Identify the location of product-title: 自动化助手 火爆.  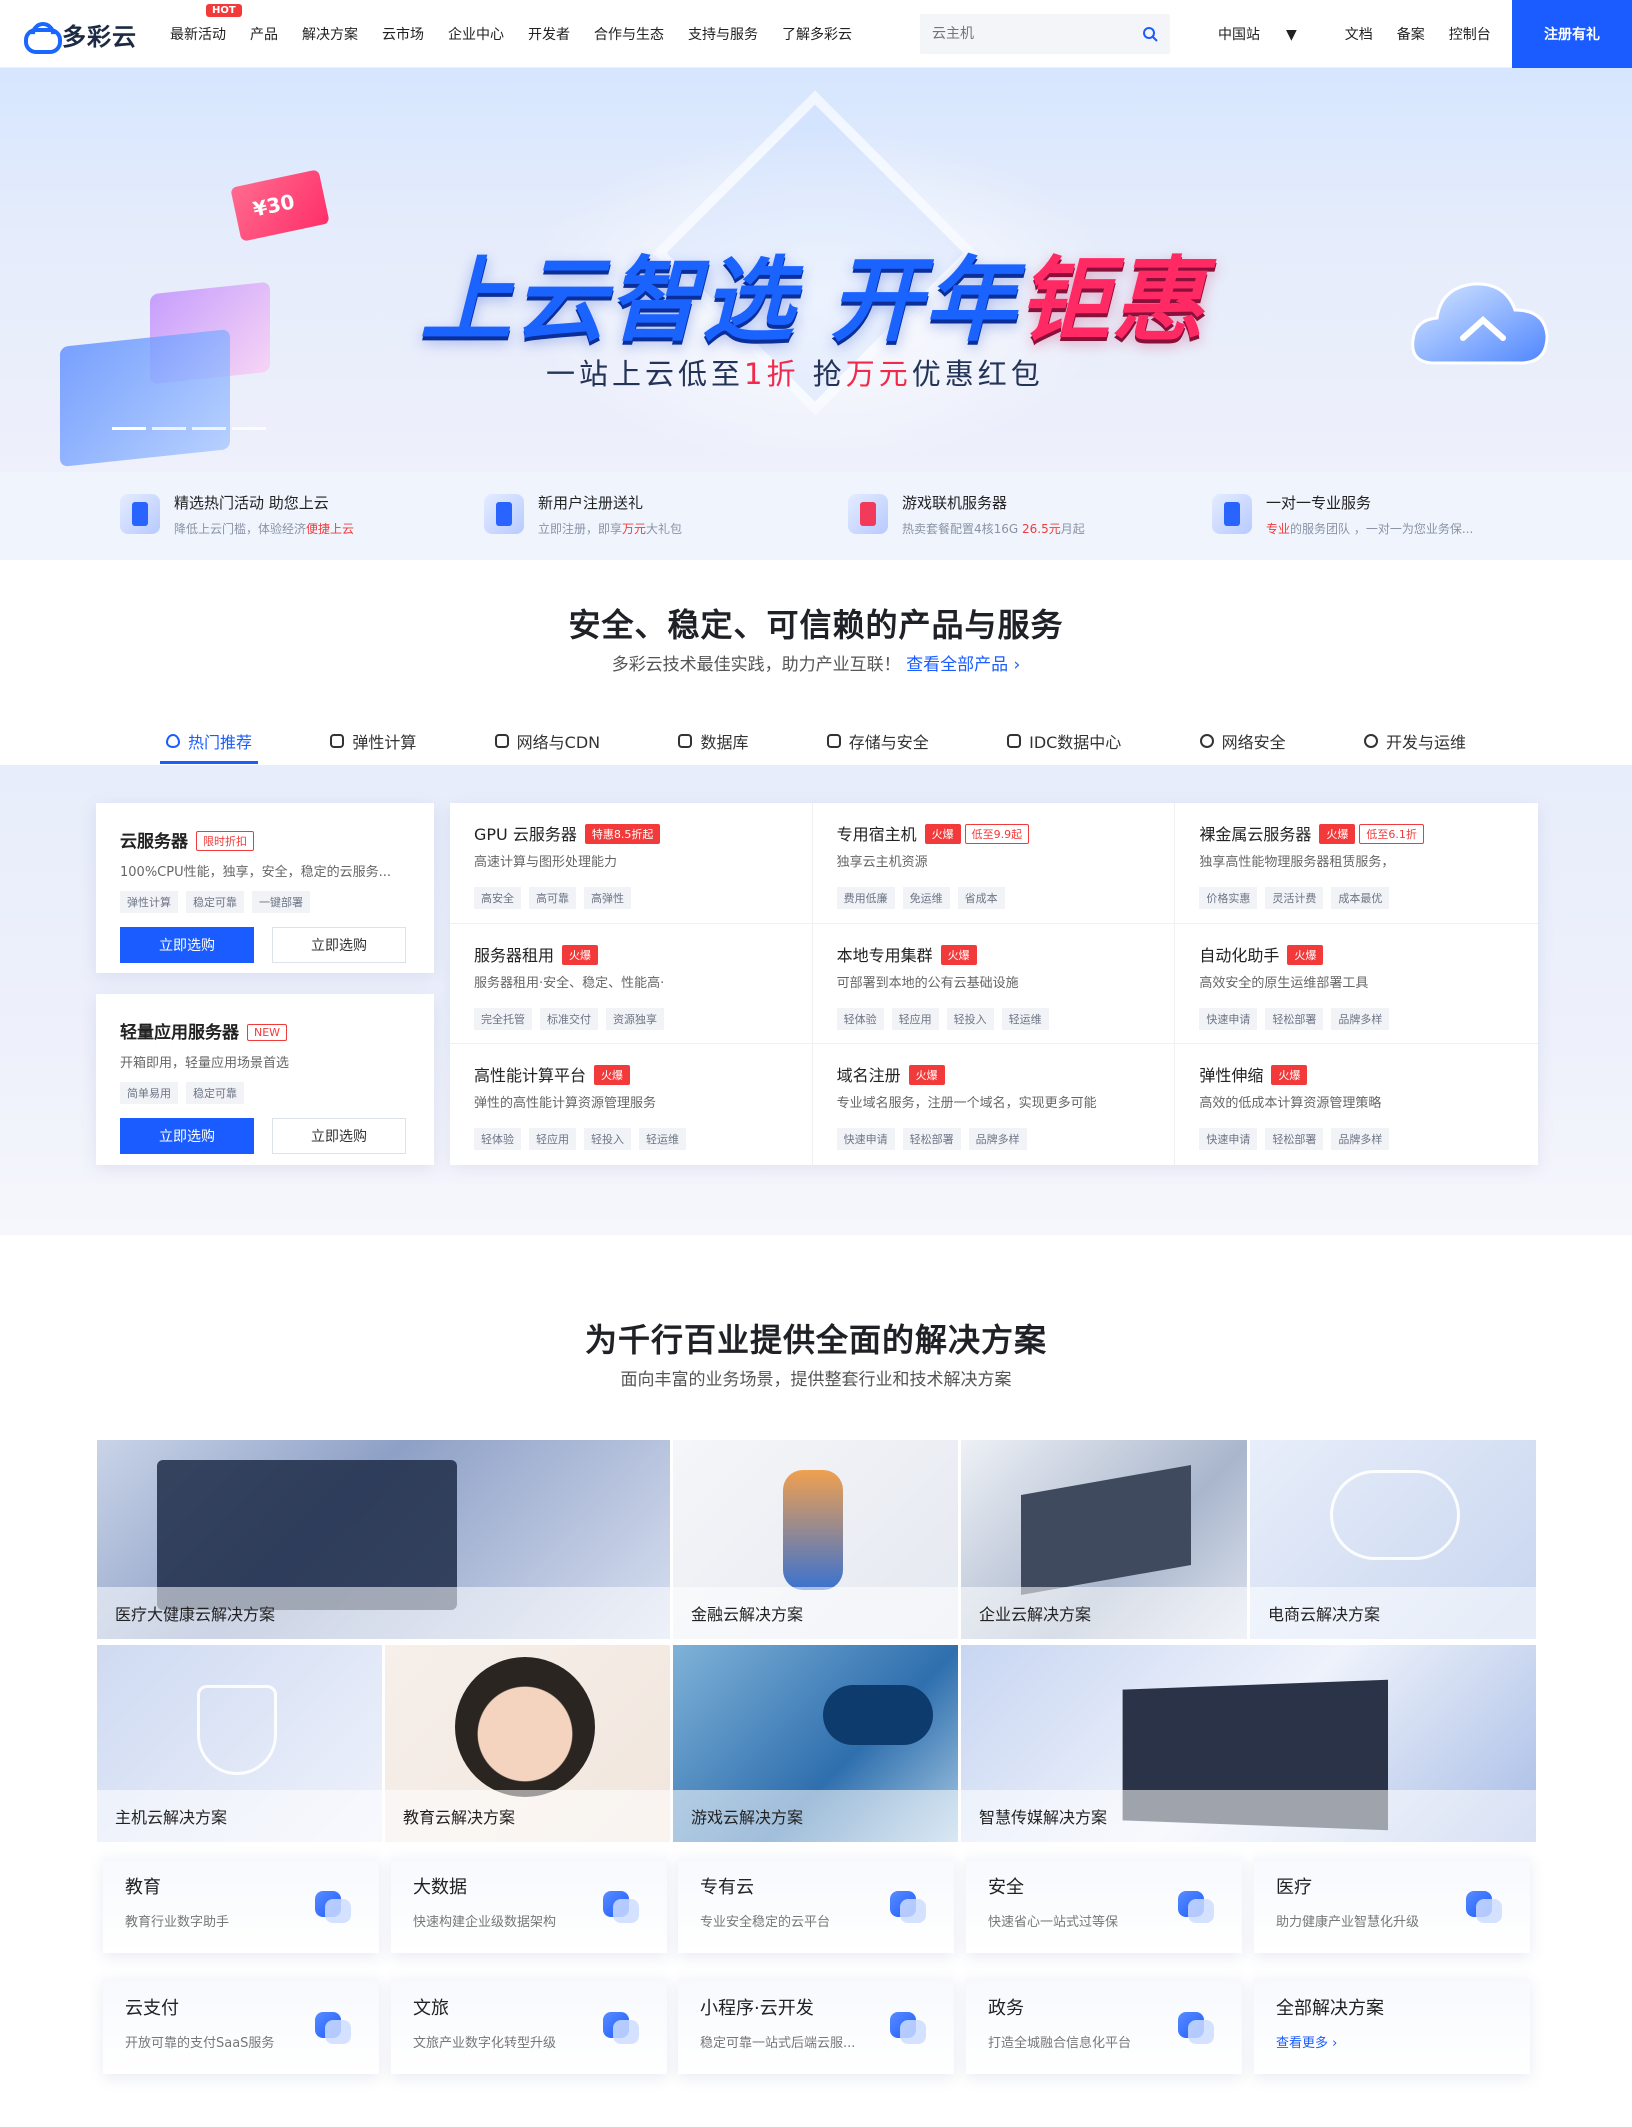
(1261, 954).